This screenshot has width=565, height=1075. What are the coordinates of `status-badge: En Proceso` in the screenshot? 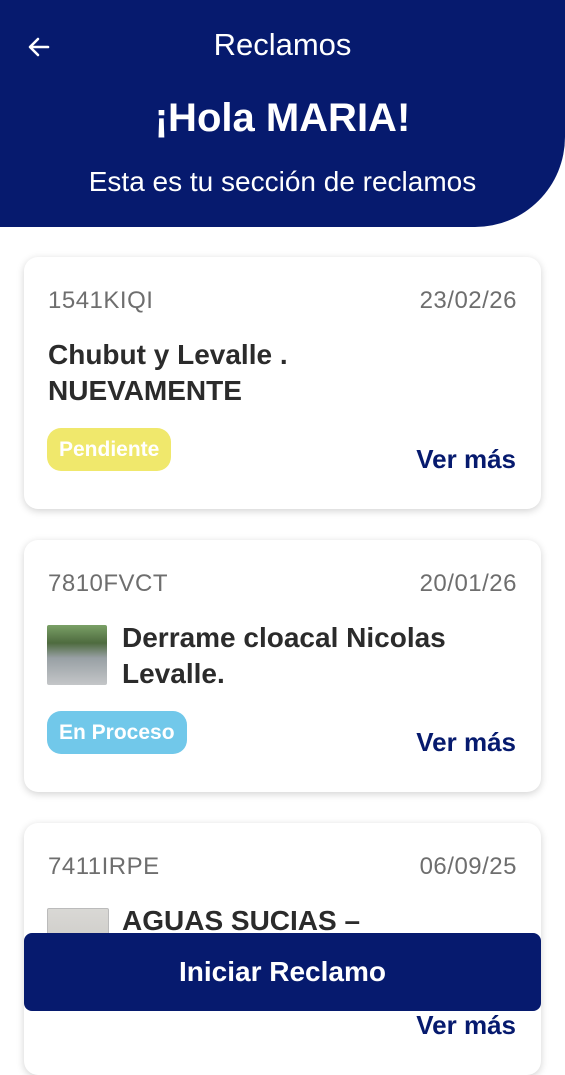 It's located at (117, 732).